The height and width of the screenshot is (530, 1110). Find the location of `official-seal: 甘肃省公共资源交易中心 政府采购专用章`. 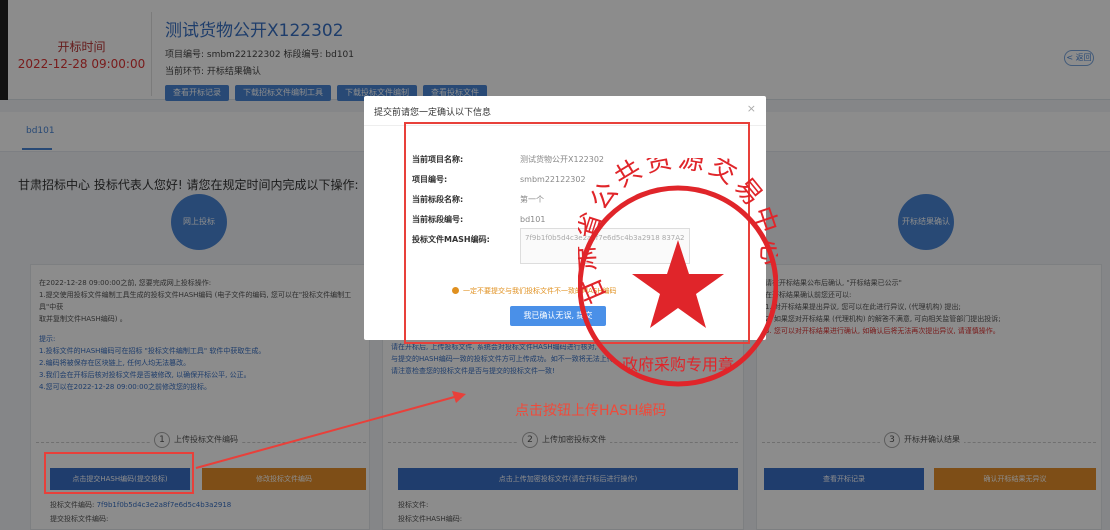

official-seal: 甘肃省公共资源交易中心 政府采购专用章 is located at coordinates (678, 272).